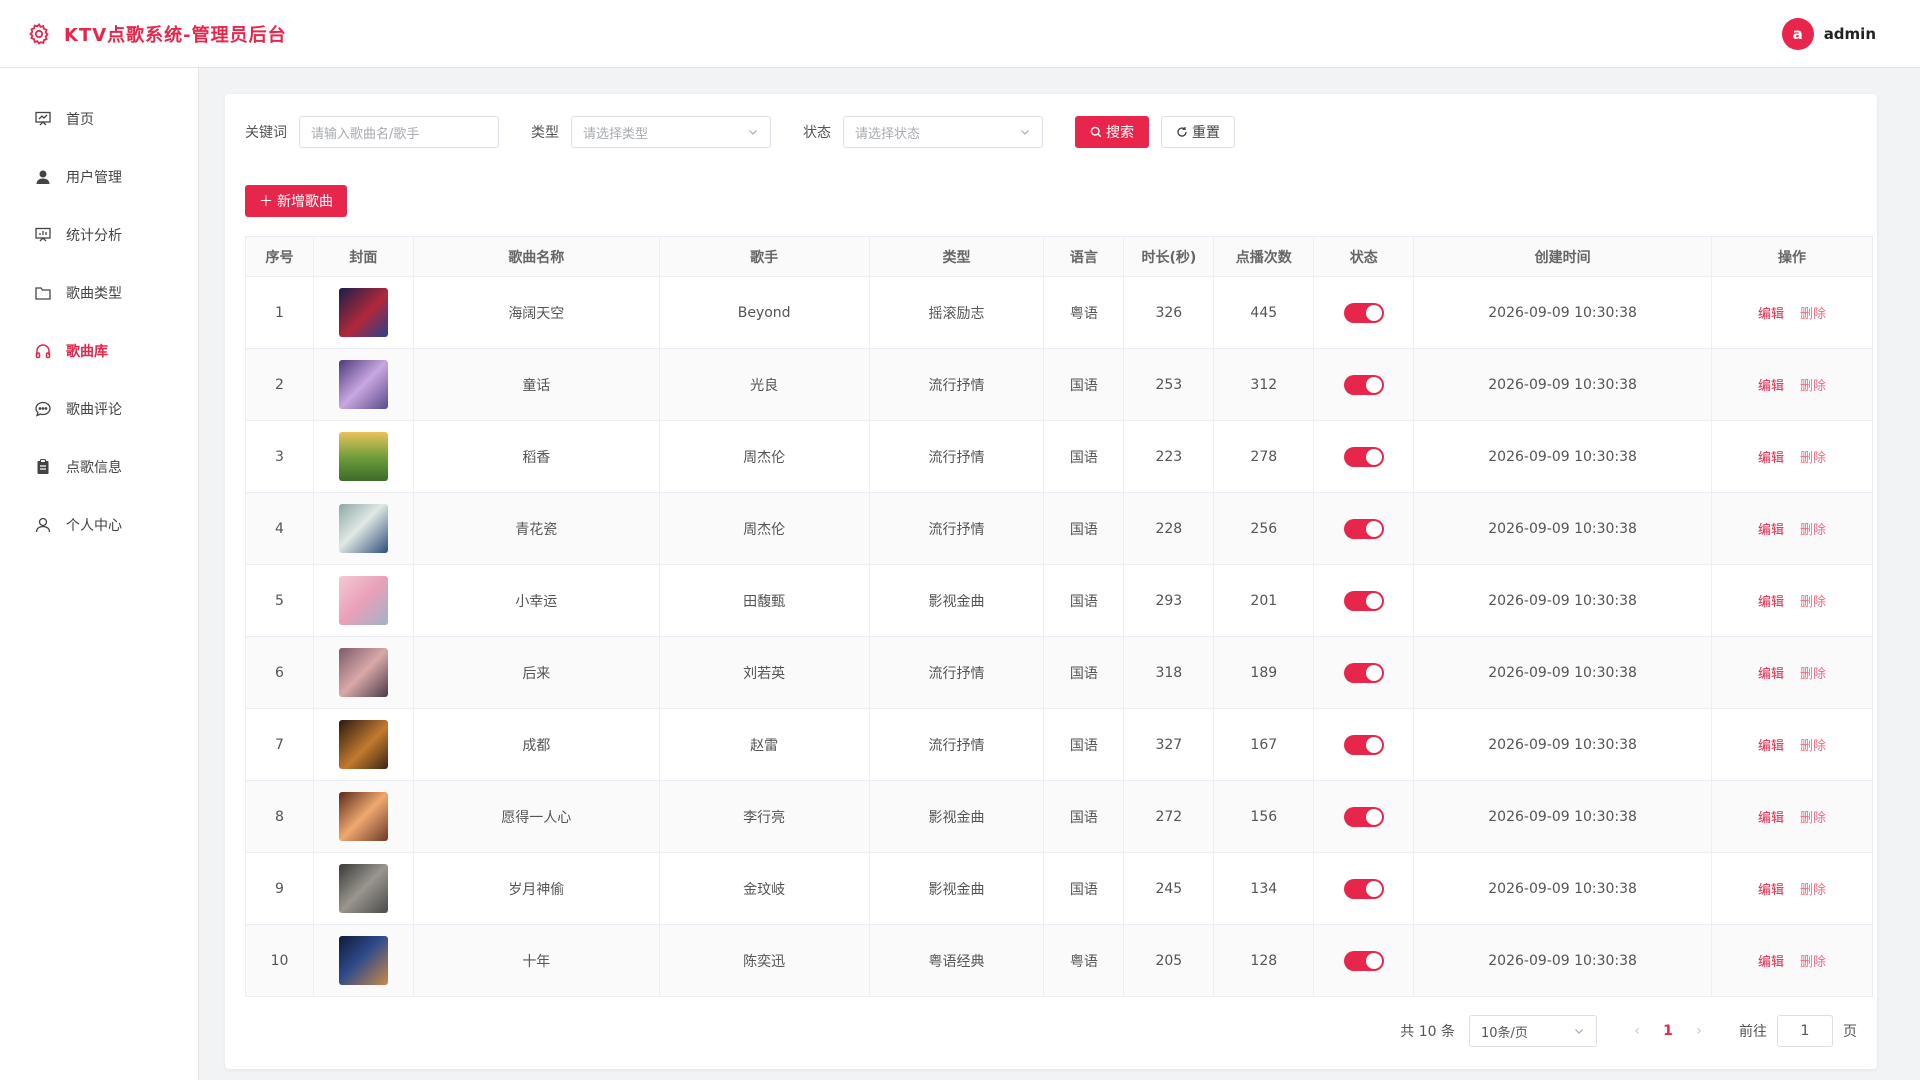 The image size is (1920, 1080). I want to click on sidebar-item-label: 用户管理, so click(94, 178).